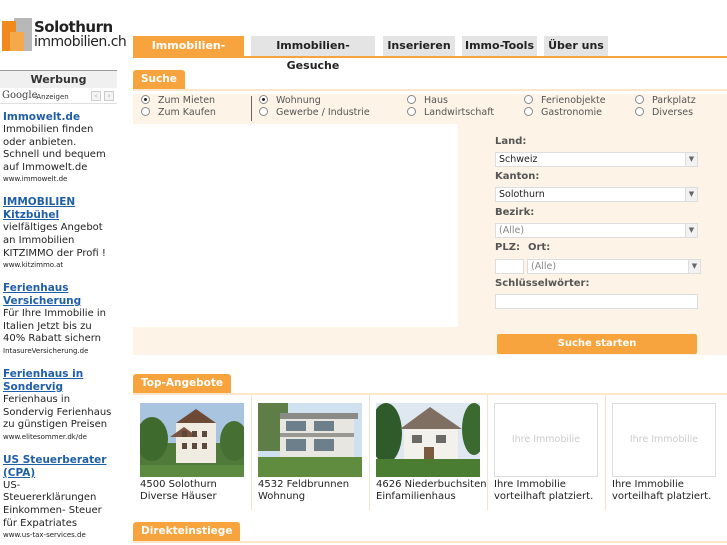 The height and width of the screenshot is (545, 727). I want to click on ad-url: www.kitzimmo.at, so click(58, 265).